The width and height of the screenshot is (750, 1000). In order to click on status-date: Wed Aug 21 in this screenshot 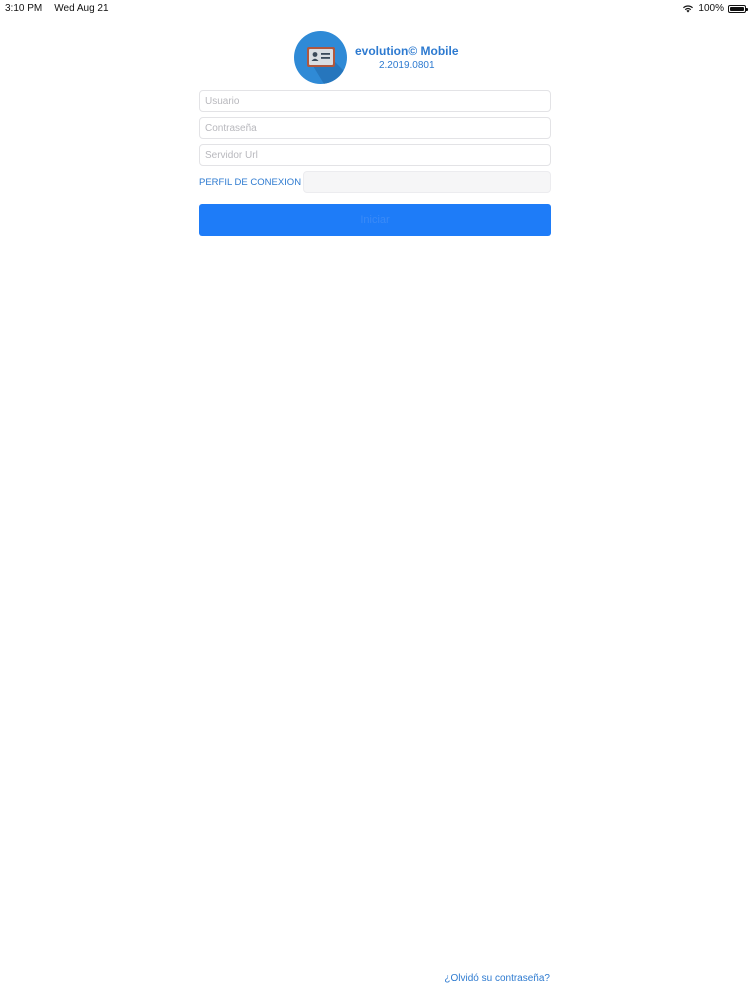, I will do `click(81, 8)`.